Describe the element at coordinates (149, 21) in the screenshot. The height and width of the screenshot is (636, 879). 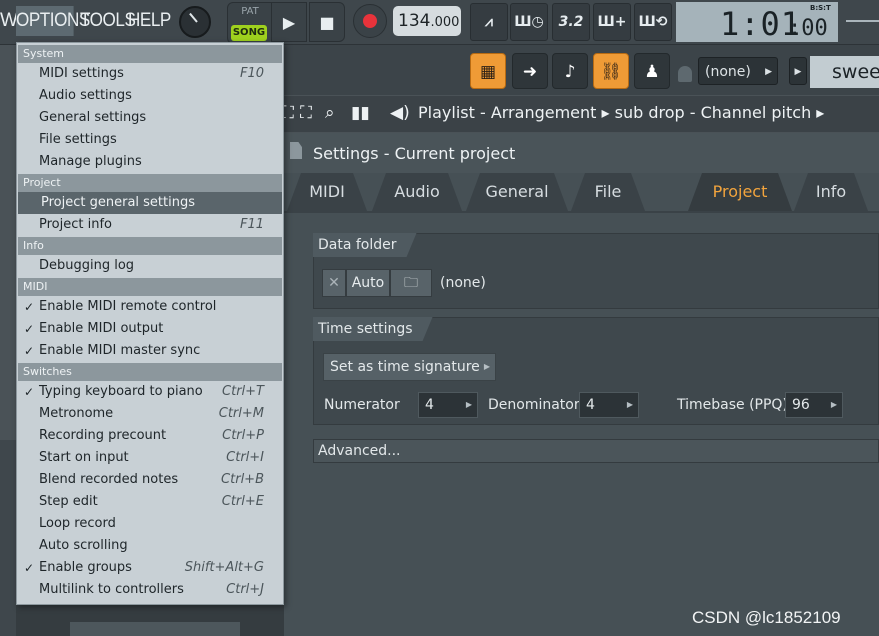
I see `menu-help: HELP` at that location.